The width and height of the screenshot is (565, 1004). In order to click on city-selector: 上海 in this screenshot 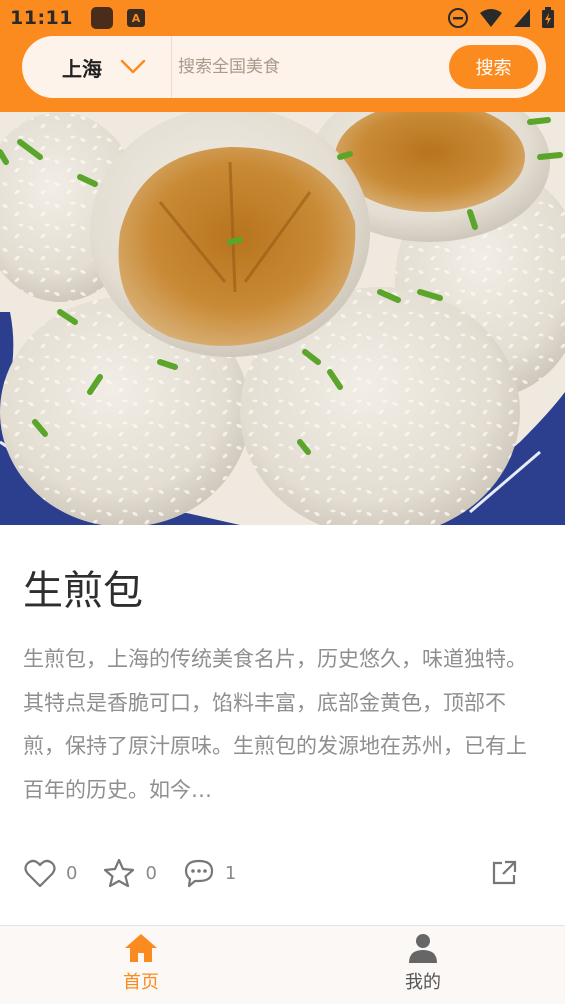, I will do `click(97, 67)`.